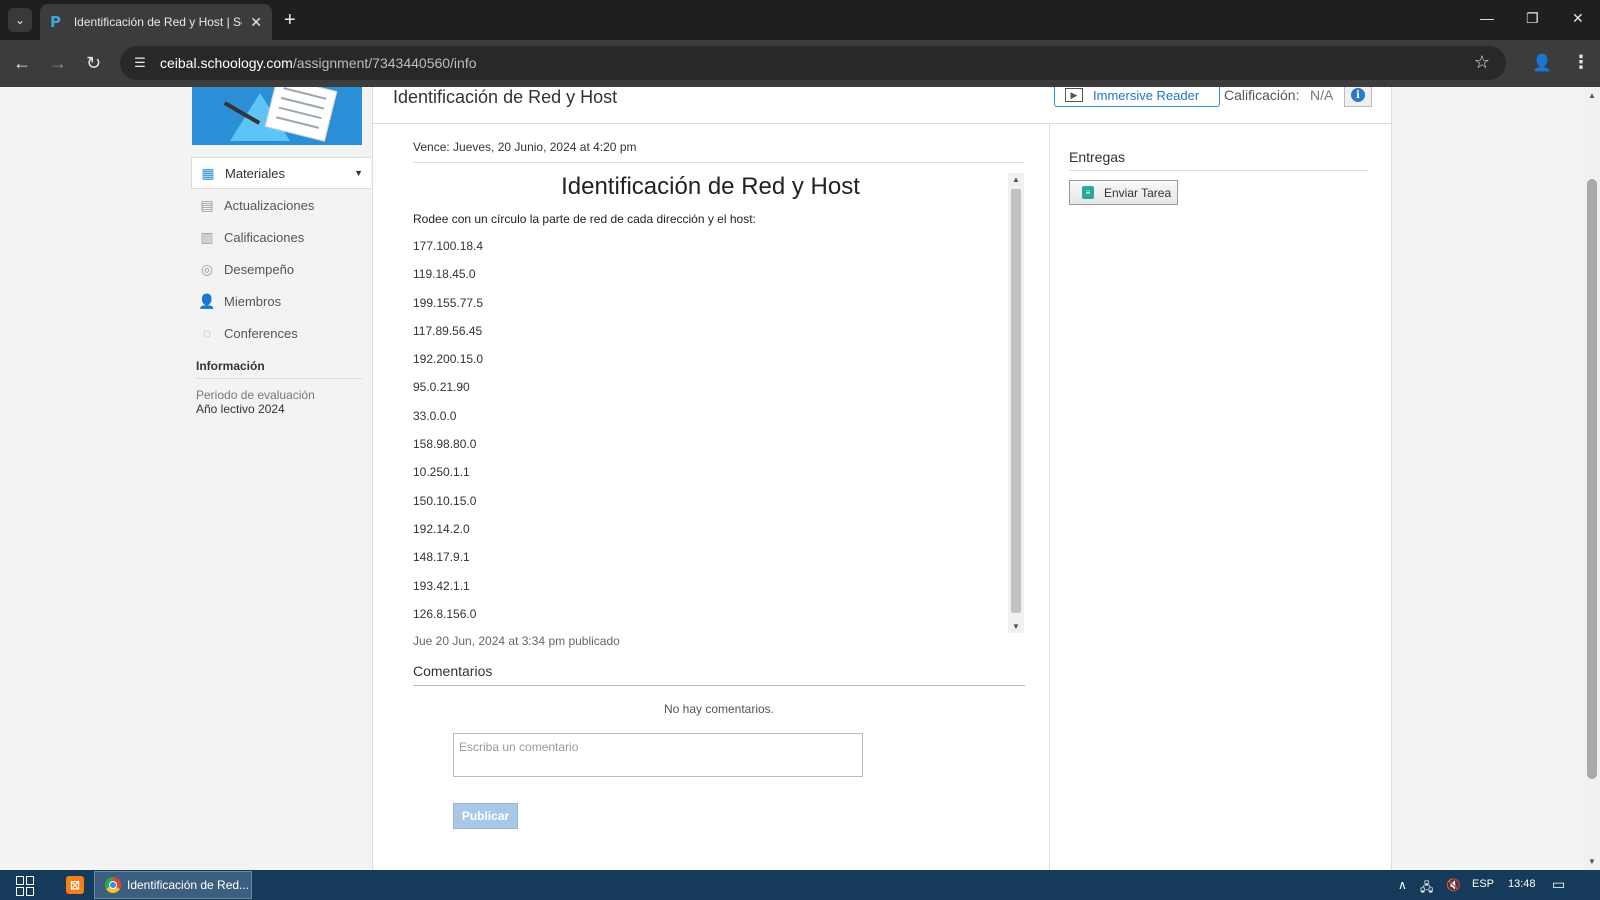 This screenshot has height=900, width=1600. Describe the element at coordinates (264, 237) in the screenshot. I see `sidebar-item-label: Calificaciones` at that location.